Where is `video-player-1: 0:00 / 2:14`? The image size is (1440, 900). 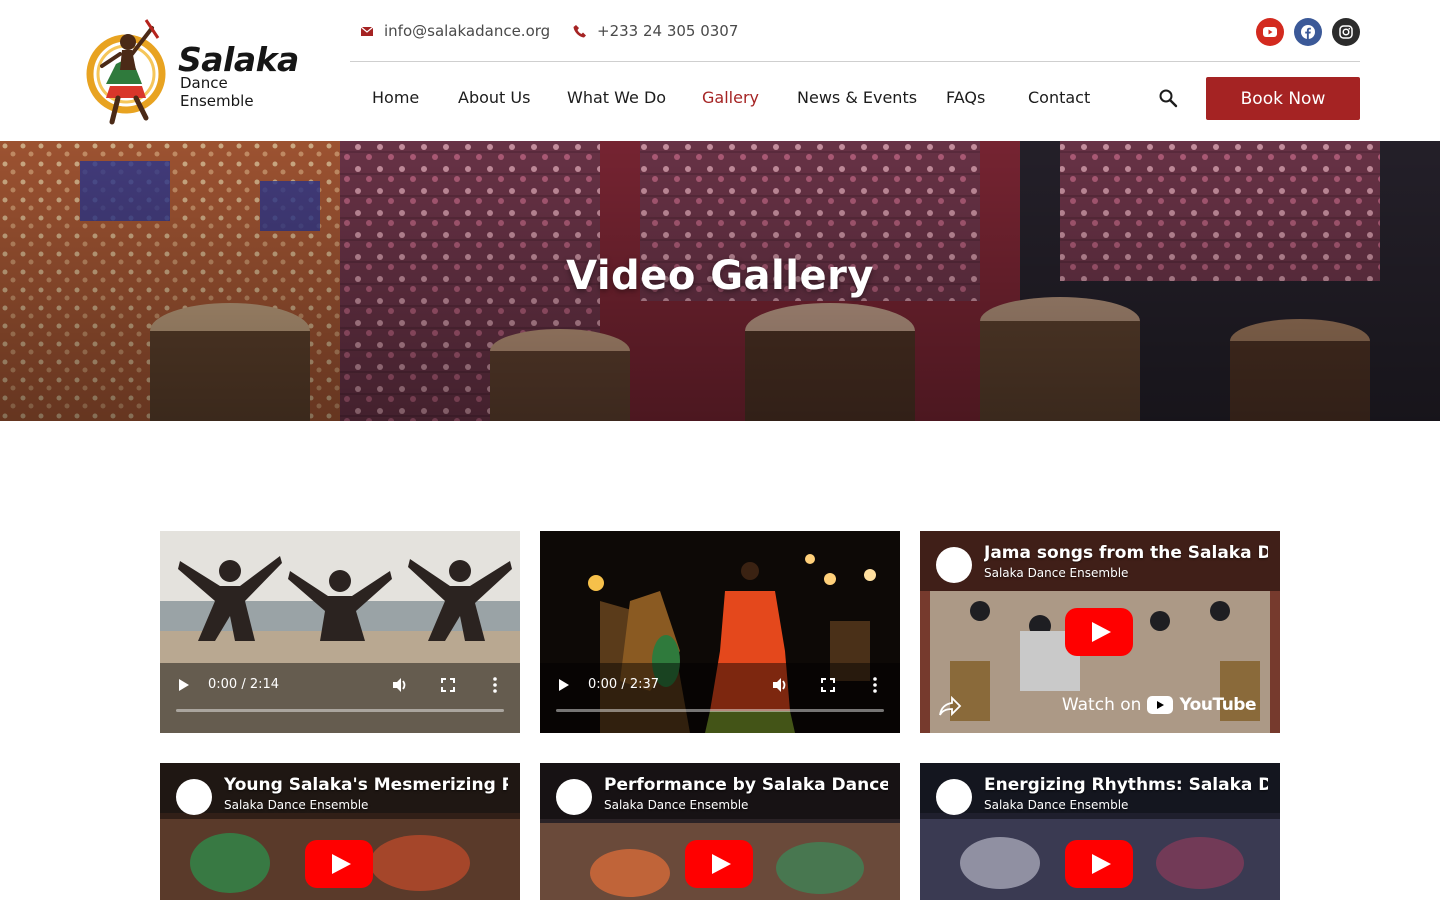
video-player-1: 0:00 / 2:14 is located at coordinates (340, 632).